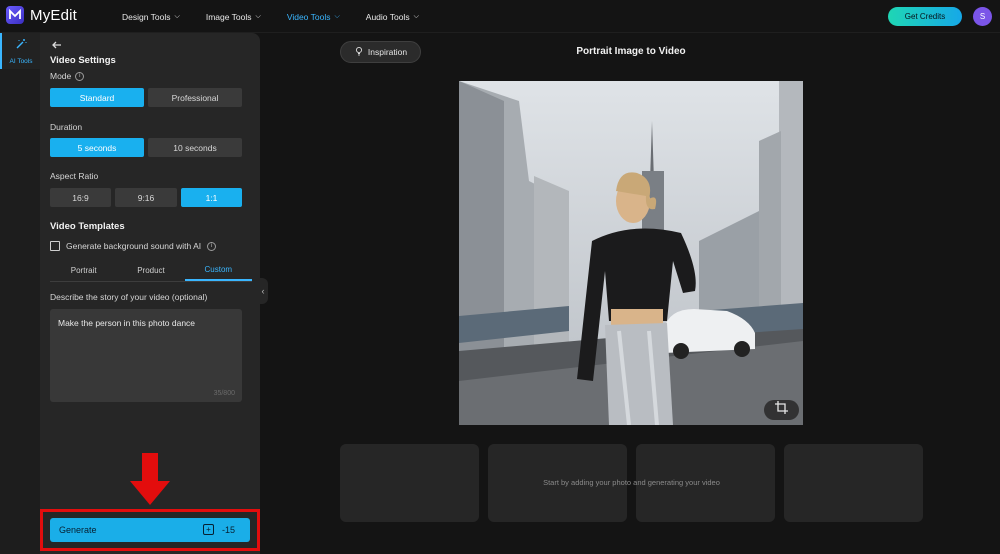 The image size is (1000, 554). Describe the element at coordinates (61, 76) in the screenshot. I see `mode-label-text: Mode` at that location.